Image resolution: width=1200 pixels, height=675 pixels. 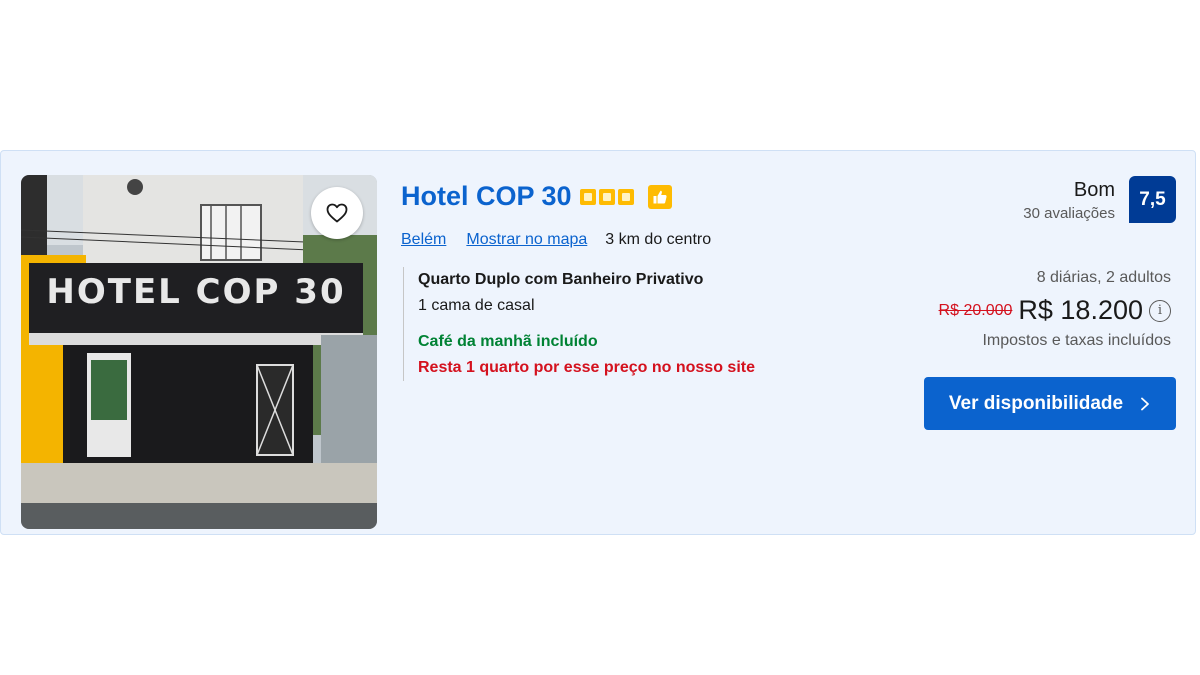 I want to click on check-availability-button: Ver disponibilidade, so click(x=1050, y=403).